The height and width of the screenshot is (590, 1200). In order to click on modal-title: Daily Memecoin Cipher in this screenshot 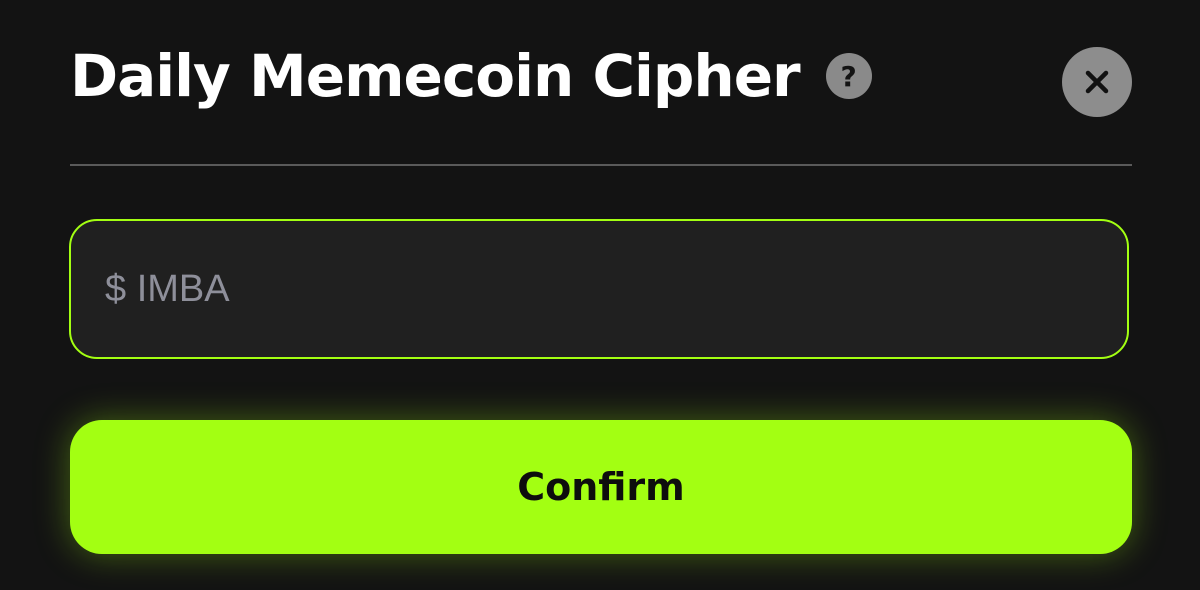, I will do `click(435, 76)`.